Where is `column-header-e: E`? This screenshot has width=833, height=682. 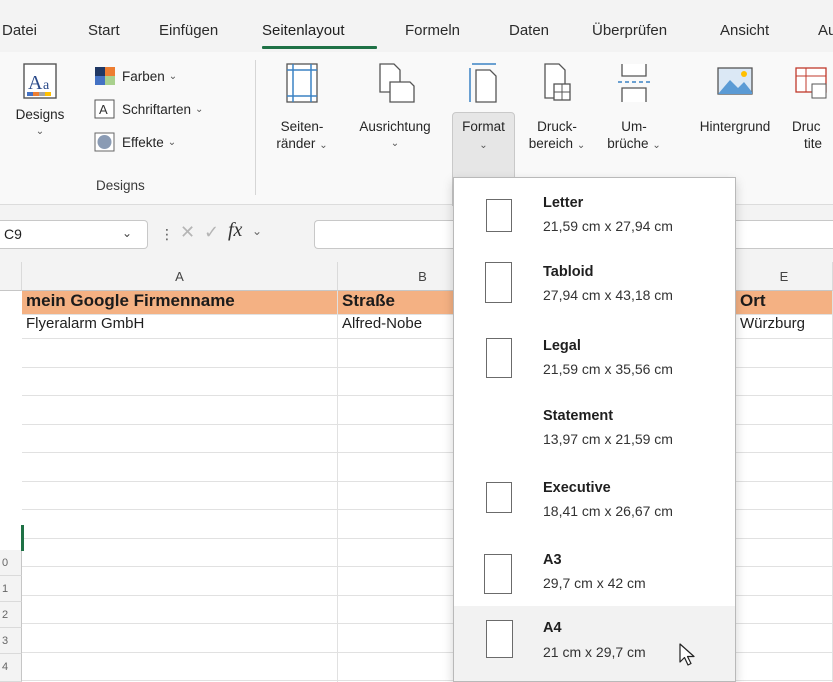
column-header-e: E is located at coordinates (784, 276).